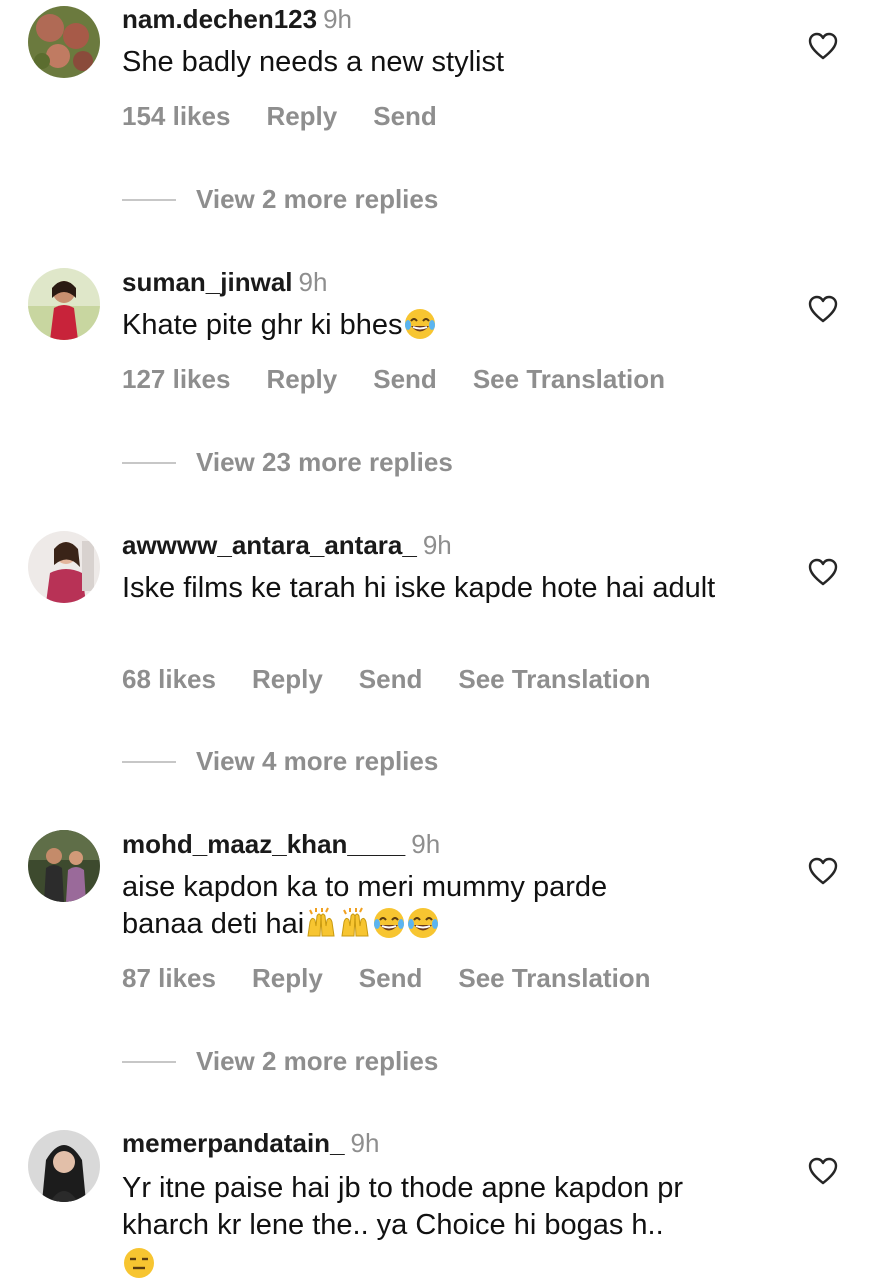 The width and height of the screenshot is (892, 1281). I want to click on comment-actions: 154 likes Reply Send, so click(297, 116).